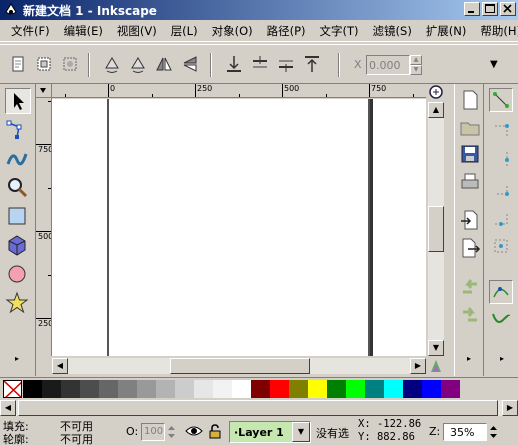 Image resolution: width=518 pixels, height=445 pixels. I want to click on snap-nodes-icon, so click(501, 292).